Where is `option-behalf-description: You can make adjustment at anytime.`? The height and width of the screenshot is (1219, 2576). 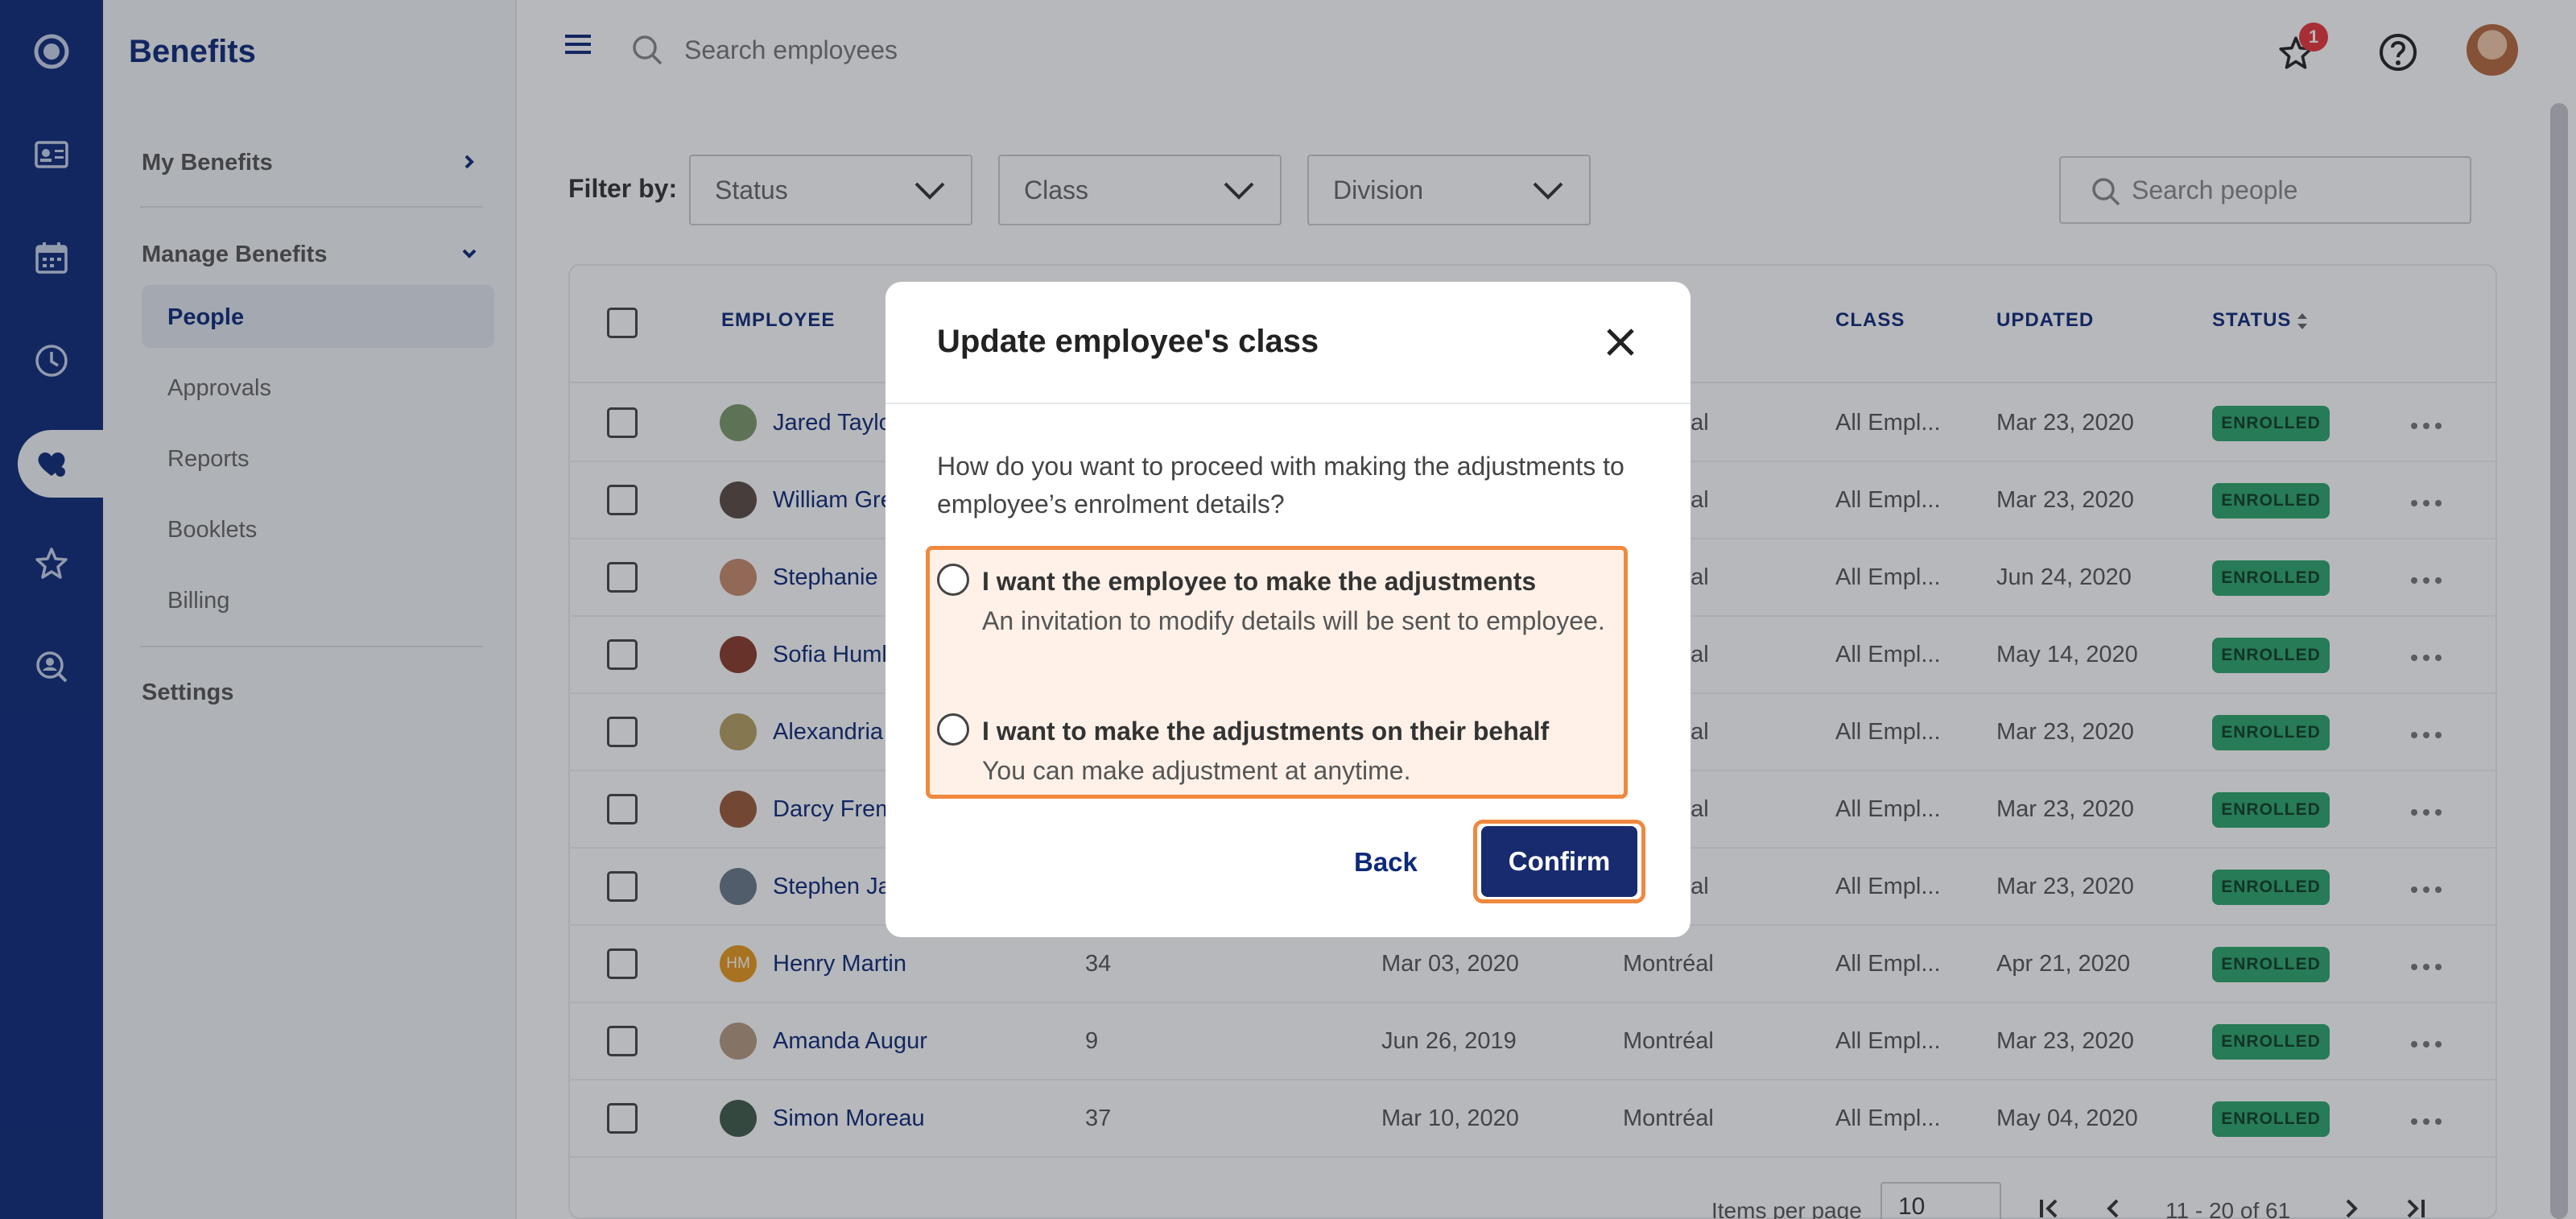
option-behalf-description: You can make adjustment at anytime. is located at coordinates (1196, 770).